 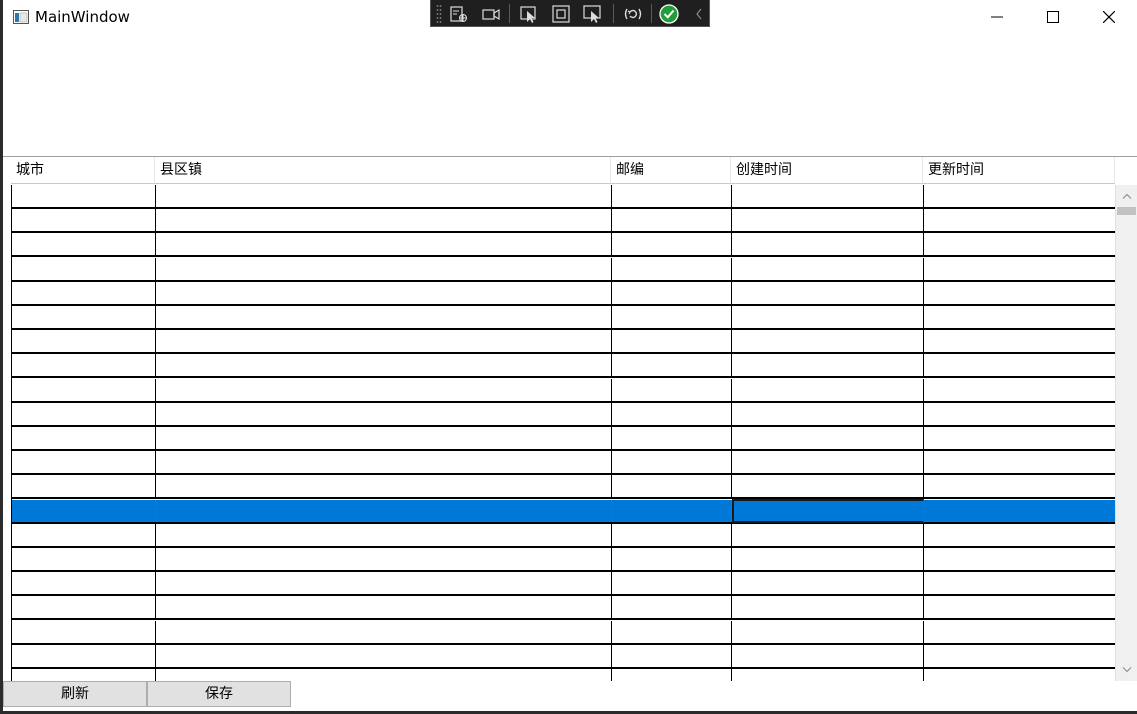 I want to click on hot-reload-icon, so click(x=633, y=13).